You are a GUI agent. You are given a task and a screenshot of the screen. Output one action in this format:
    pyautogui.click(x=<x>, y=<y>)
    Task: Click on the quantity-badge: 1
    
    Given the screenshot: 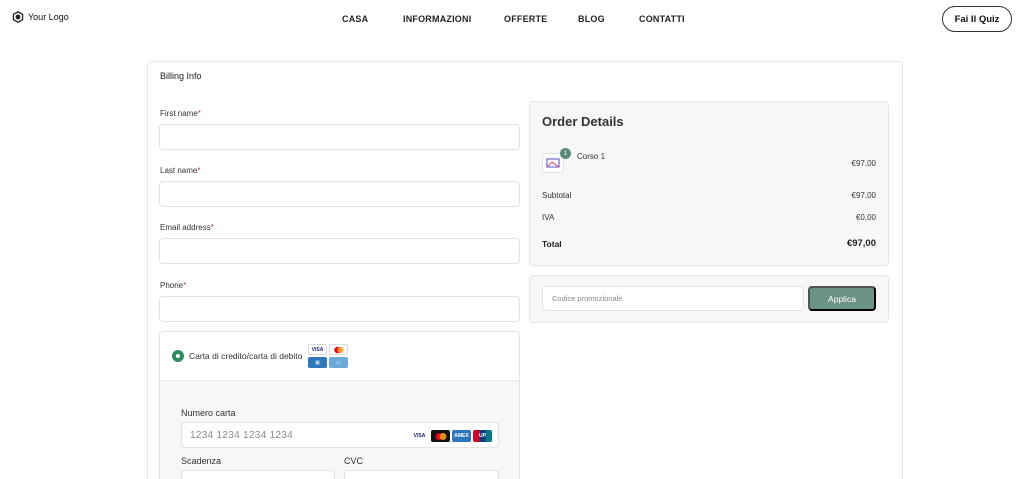 What is the action you would take?
    pyautogui.click(x=565, y=153)
    